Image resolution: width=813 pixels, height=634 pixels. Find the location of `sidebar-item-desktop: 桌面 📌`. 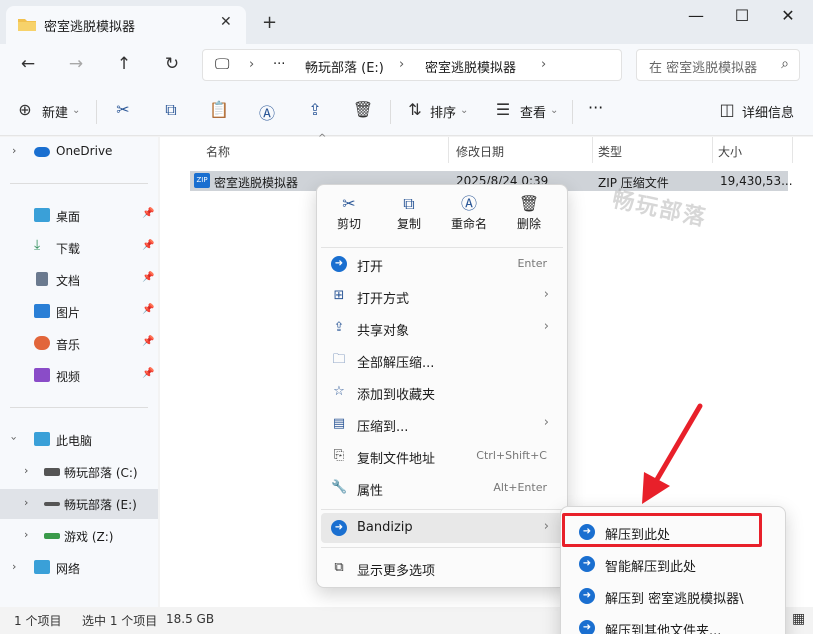

sidebar-item-desktop: 桌面 📌 is located at coordinates (79, 216).